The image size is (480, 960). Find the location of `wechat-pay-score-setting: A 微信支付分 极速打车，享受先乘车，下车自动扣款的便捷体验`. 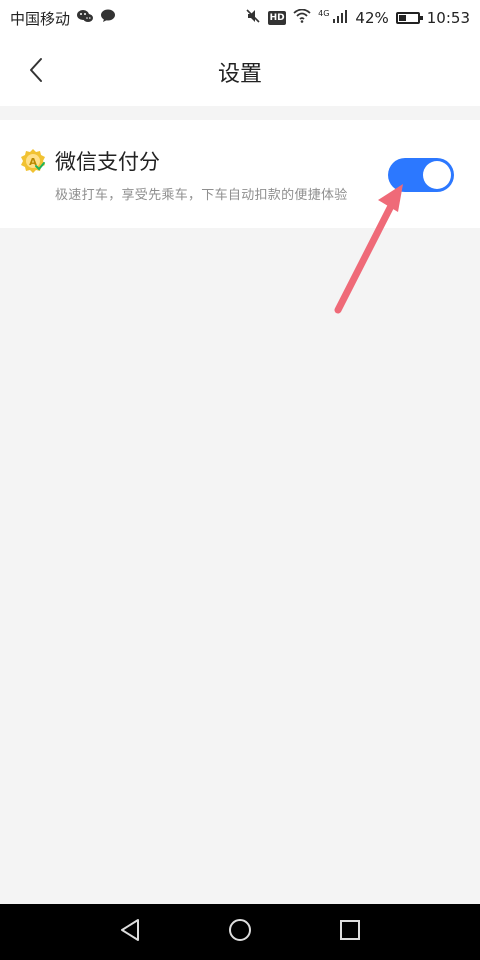

wechat-pay-score-setting: A 微信支付分 极速打车，享受先乘车，下车自动扣款的便捷体验 is located at coordinates (240, 174).